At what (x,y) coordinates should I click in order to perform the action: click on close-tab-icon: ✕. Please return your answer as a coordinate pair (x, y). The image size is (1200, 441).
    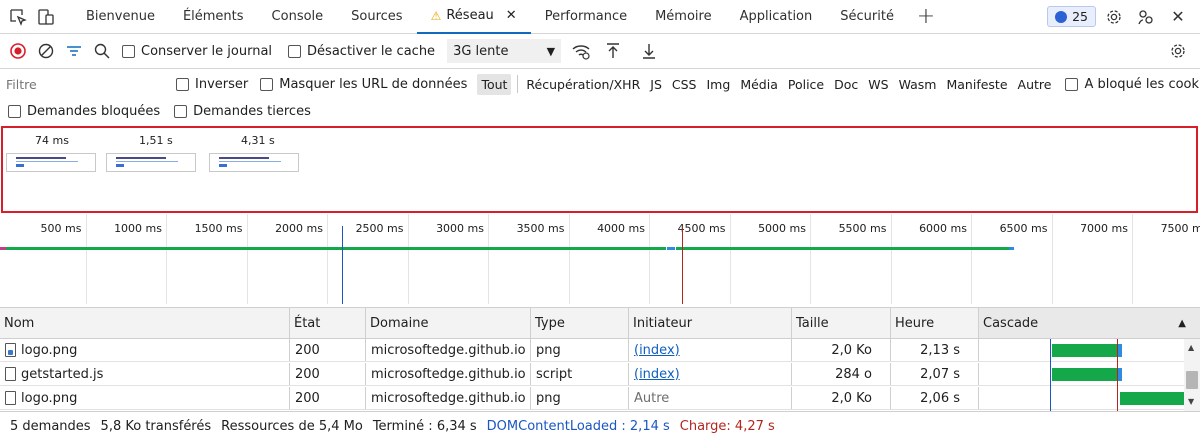
    Looking at the image, I should click on (511, 15).